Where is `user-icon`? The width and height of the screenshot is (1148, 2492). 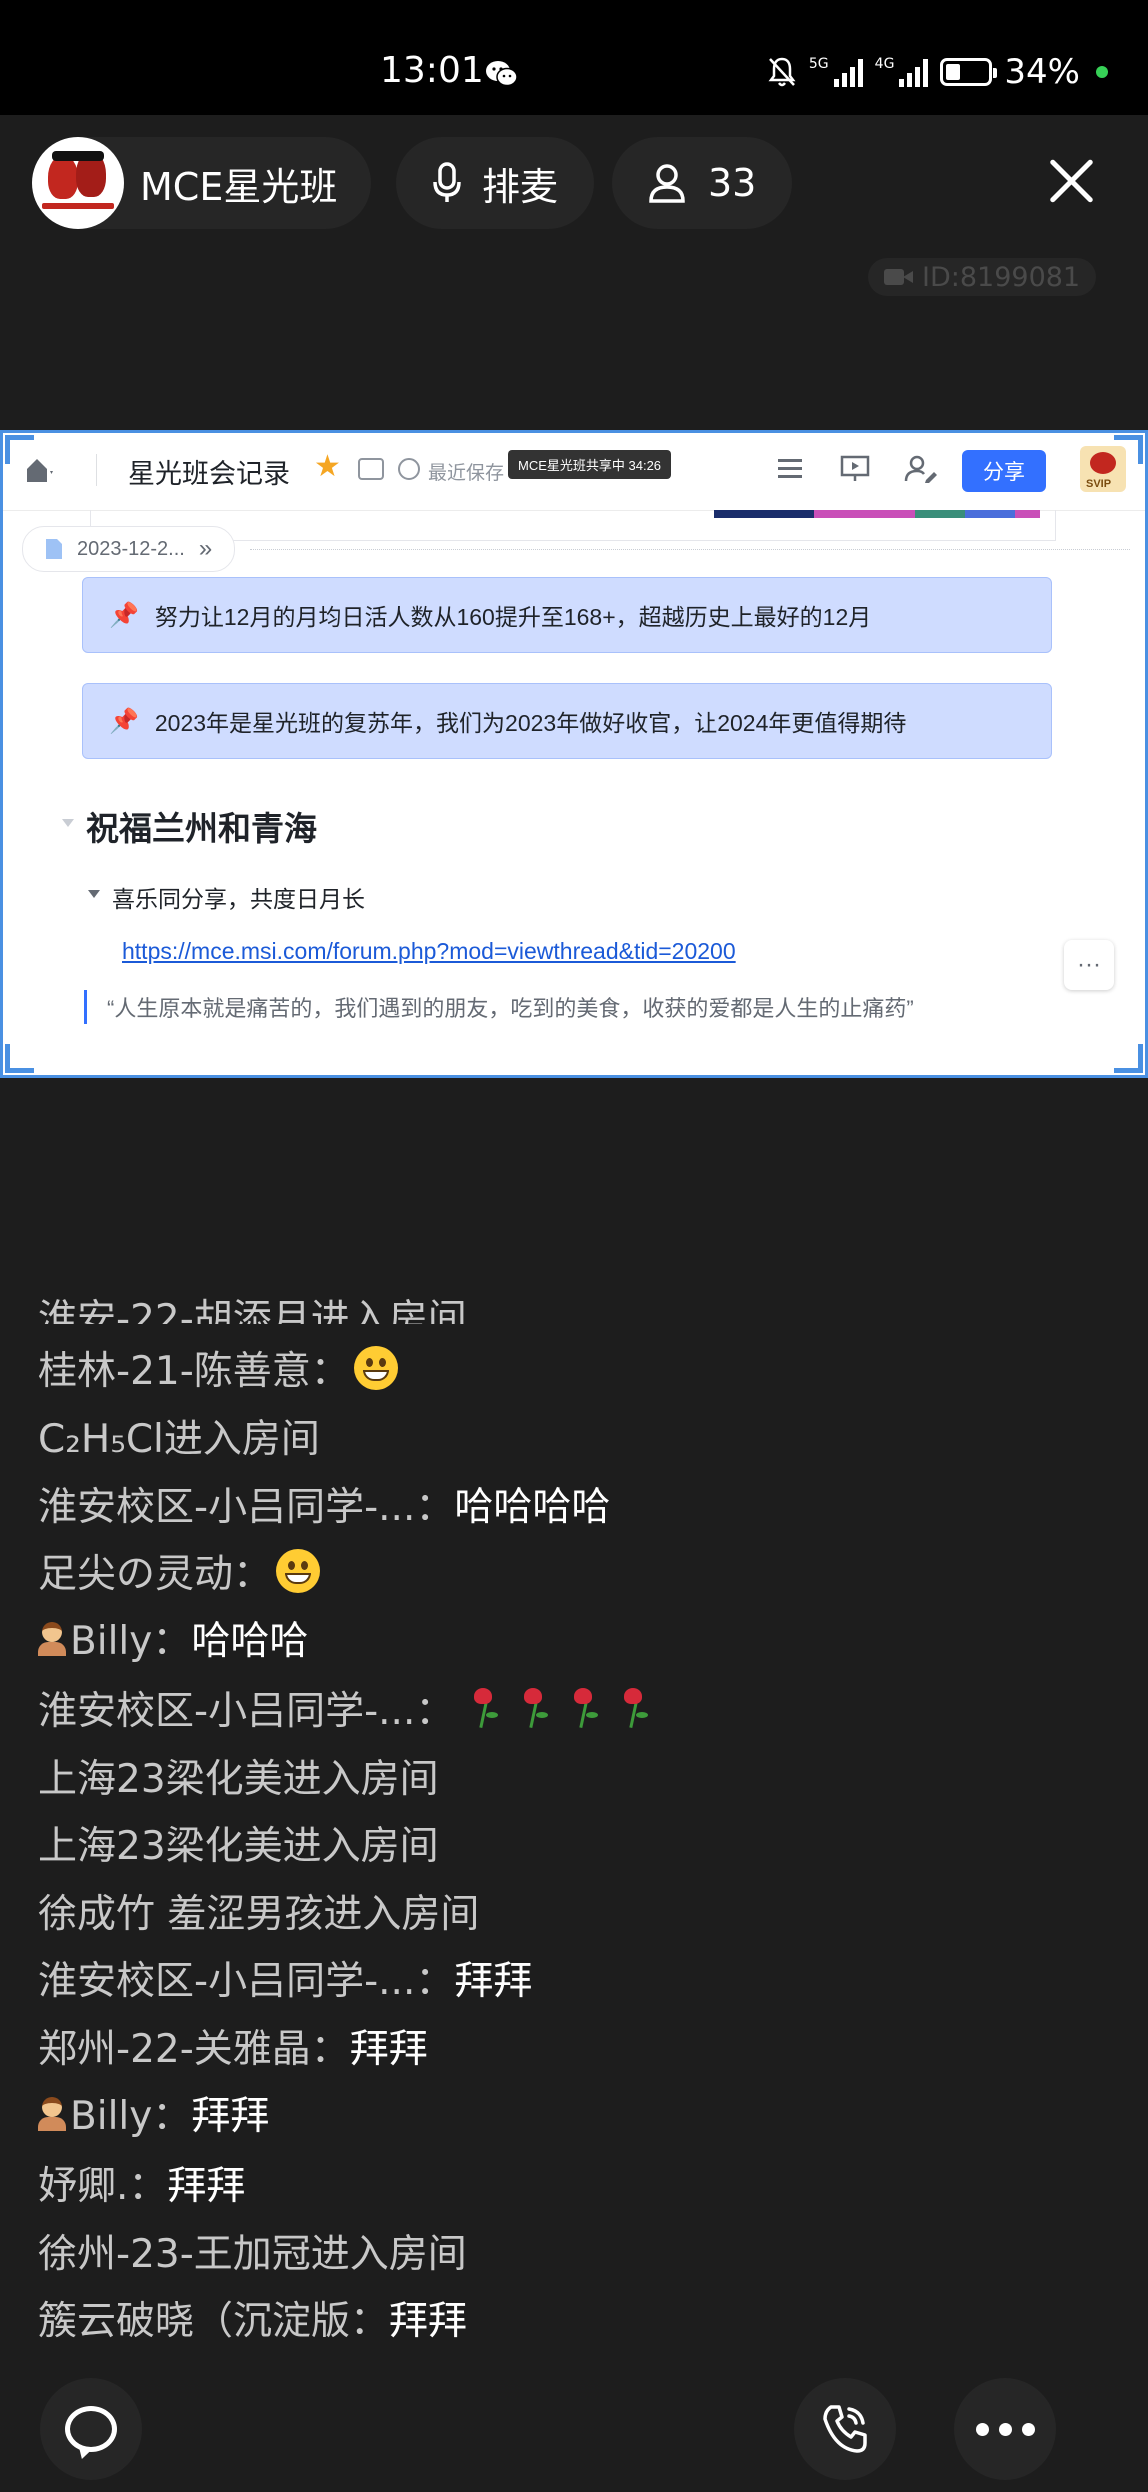 user-icon is located at coordinates (667, 183).